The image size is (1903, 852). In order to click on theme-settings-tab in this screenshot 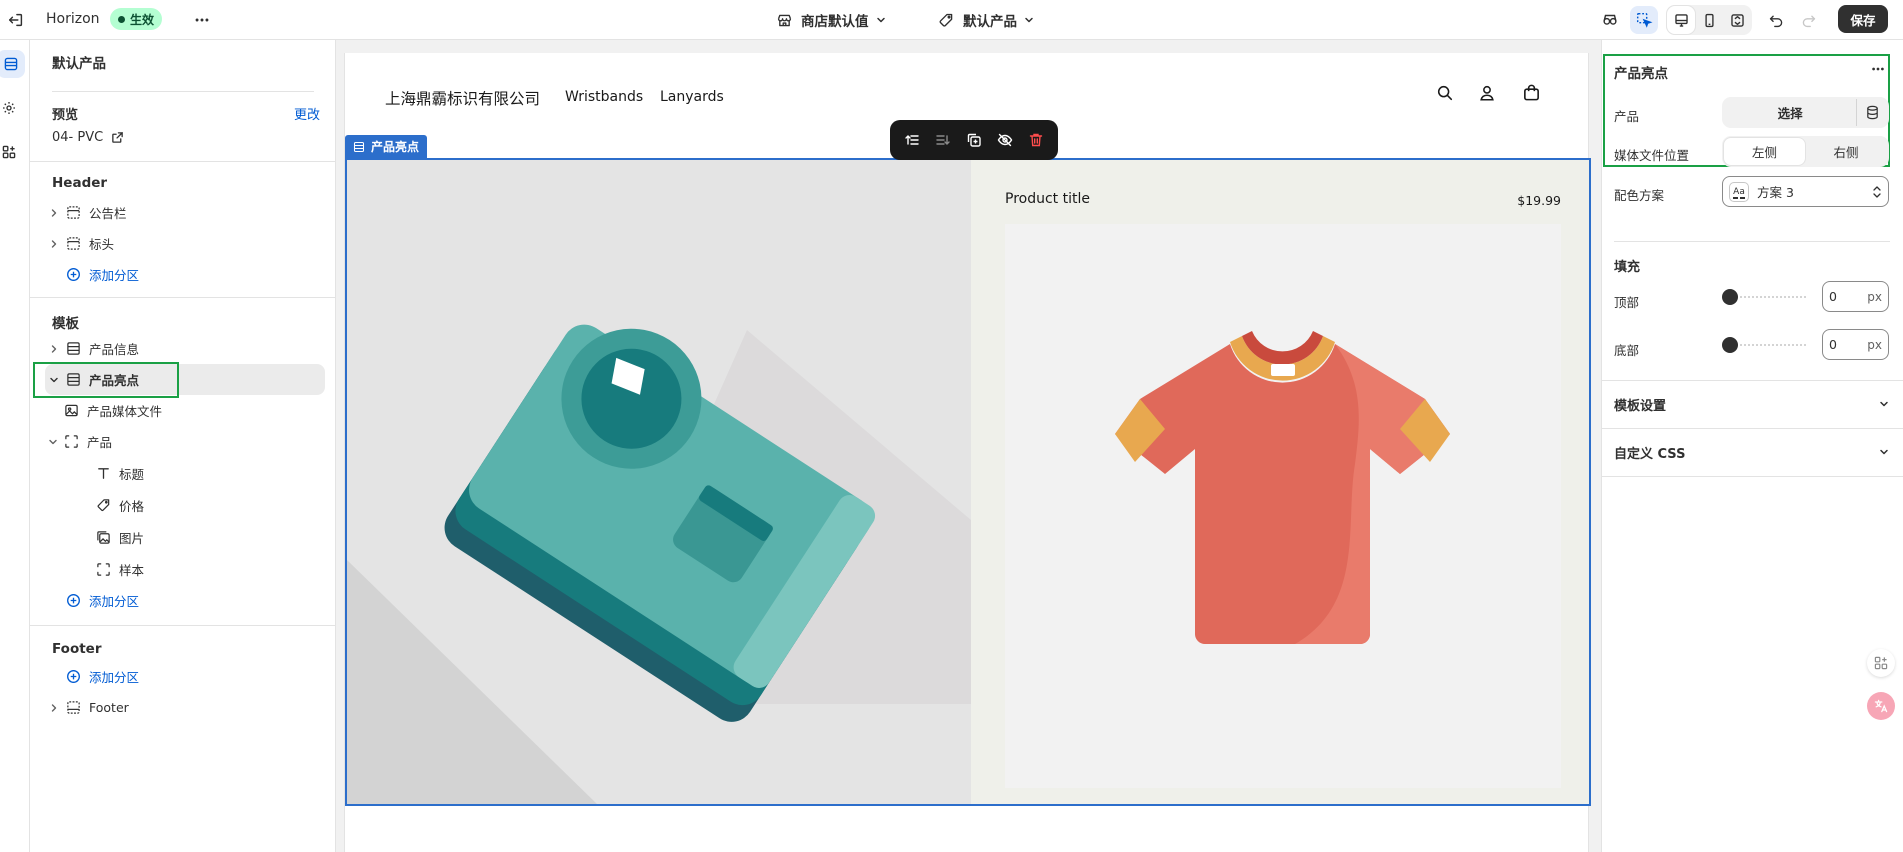, I will do `click(11, 108)`.